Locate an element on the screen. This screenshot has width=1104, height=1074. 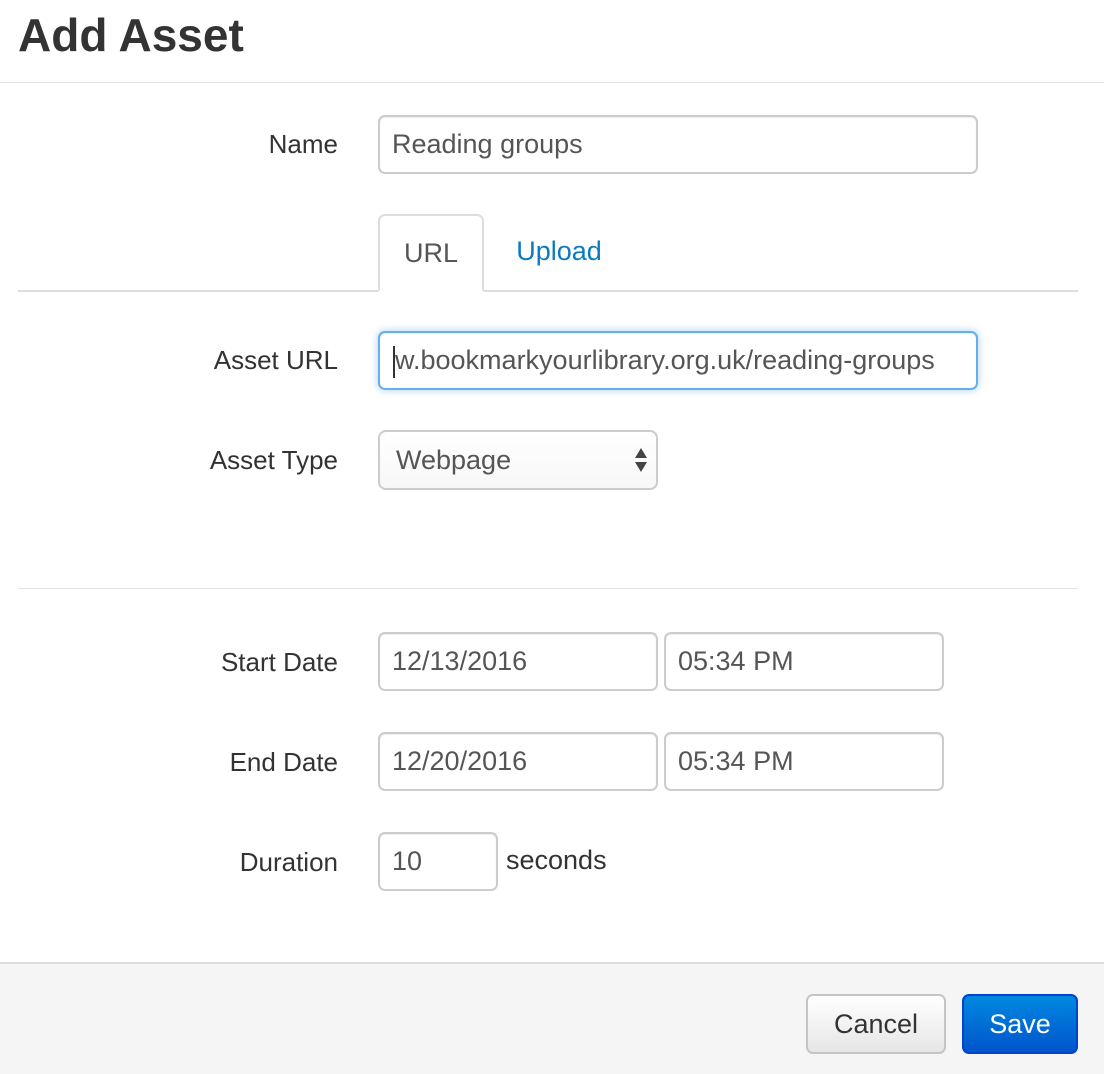
start-date-label: Start Date is located at coordinates (279, 662).